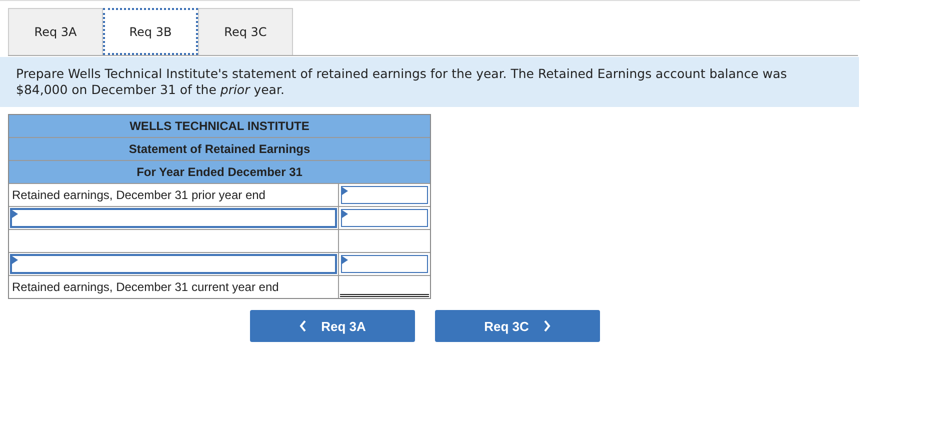 The width and height of the screenshot is (946, 434). What do you see at coordinates (245, 31) in the screenshot?
I see `tab: Req 3C` at bounding box center [245, 31].